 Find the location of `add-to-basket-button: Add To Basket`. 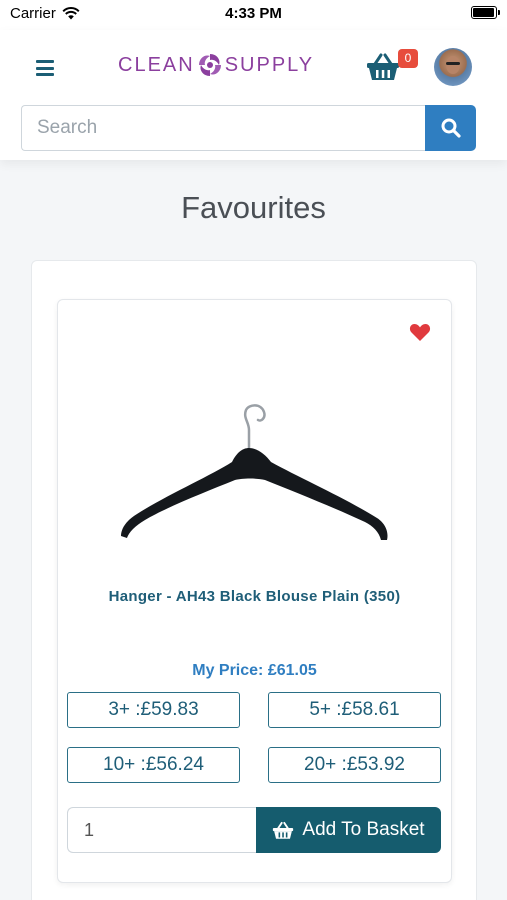

add-to-basket-button: Add To Basket is located at coordinates (348, 830).